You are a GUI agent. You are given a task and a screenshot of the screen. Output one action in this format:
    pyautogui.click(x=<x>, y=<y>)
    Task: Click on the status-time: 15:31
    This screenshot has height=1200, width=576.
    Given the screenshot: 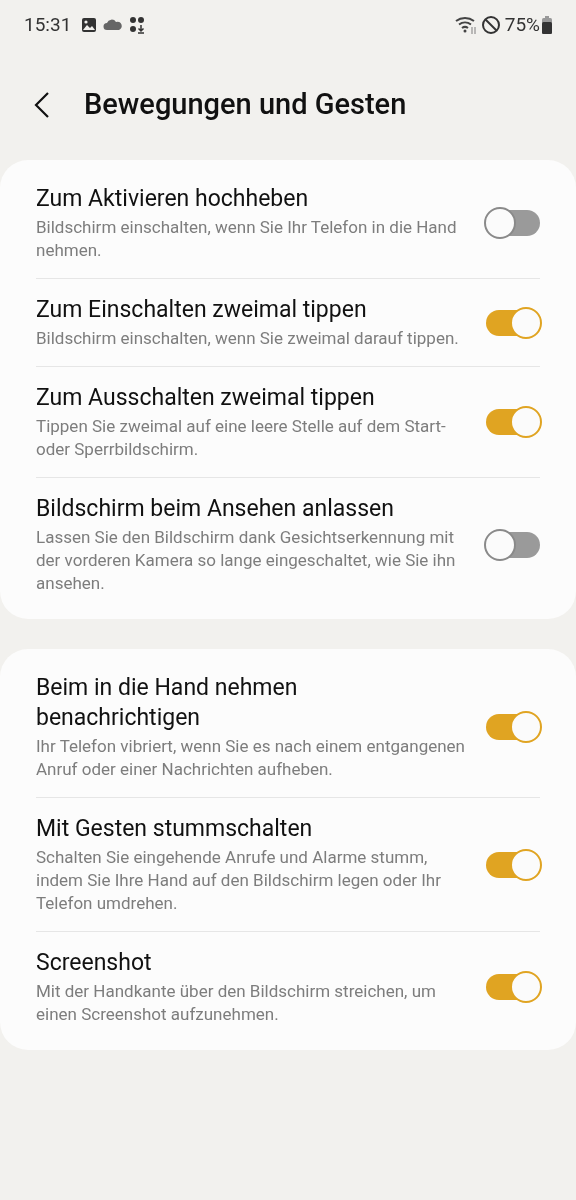 What is the action you would take?
    pyautogui.click(x=48, y=24)
    